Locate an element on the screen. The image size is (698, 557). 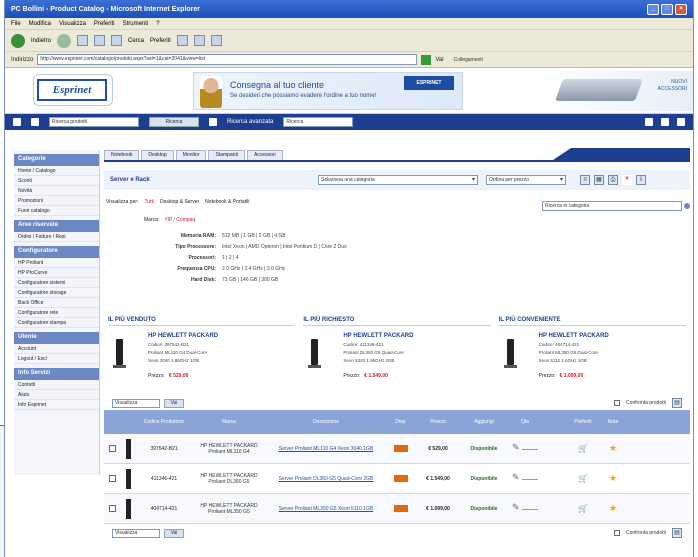
remove-filter-icon: × is located at coordinates (627, 180).